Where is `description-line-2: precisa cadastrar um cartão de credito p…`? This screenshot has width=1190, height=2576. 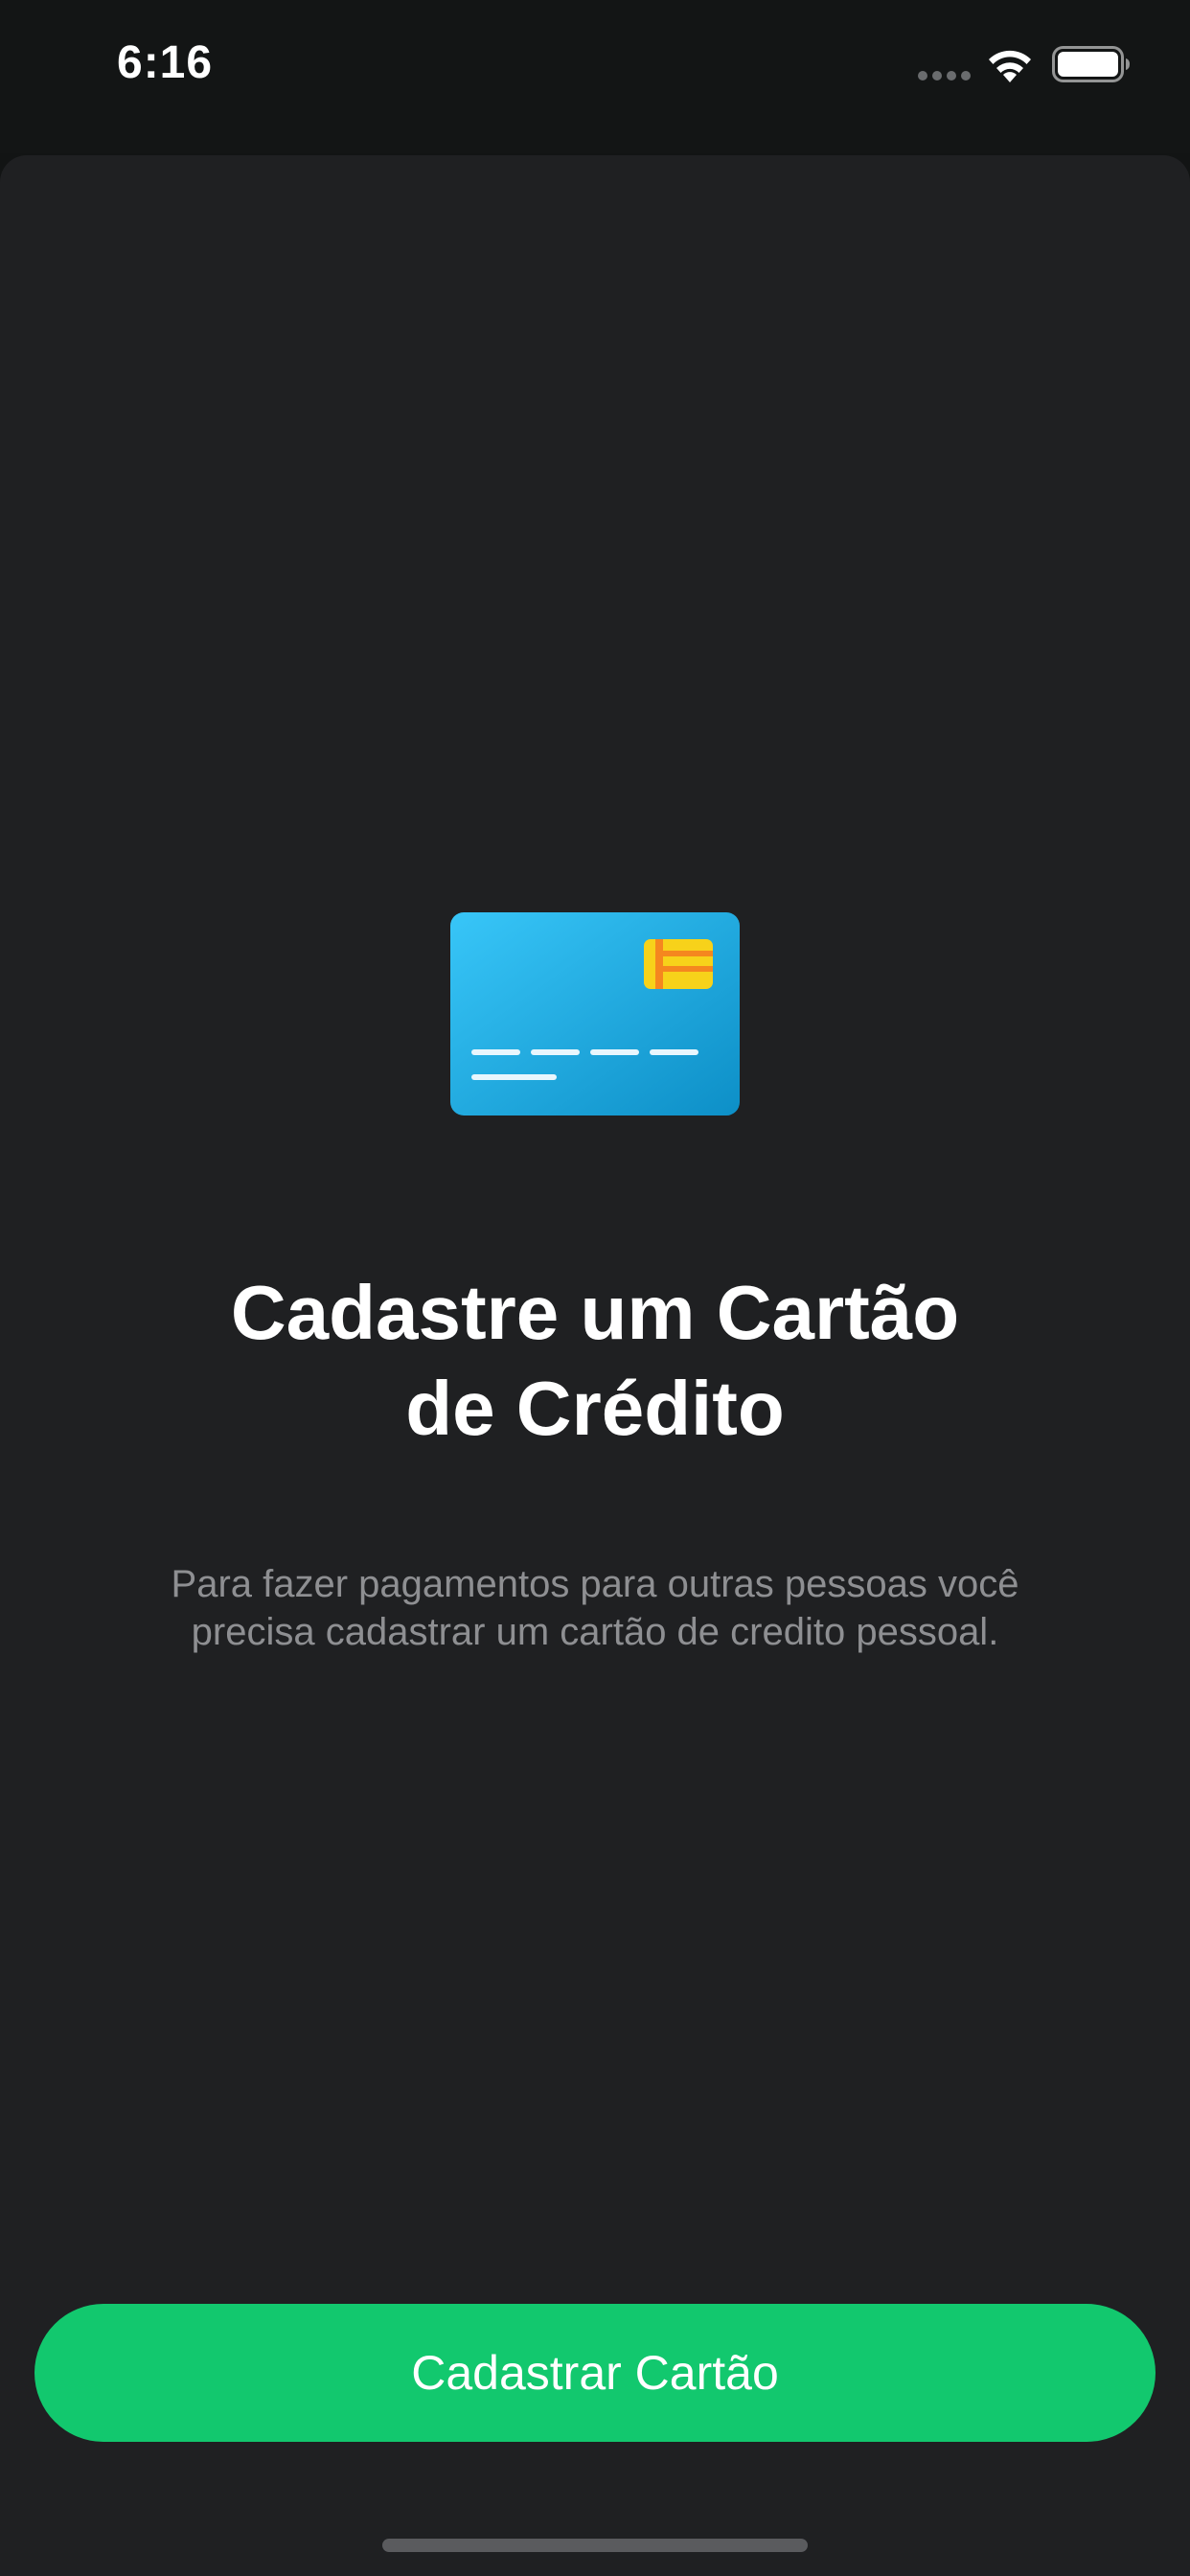
description-line-2: precisa cadastrar um cartão de credito p… is located at coordinates (595, 1632).